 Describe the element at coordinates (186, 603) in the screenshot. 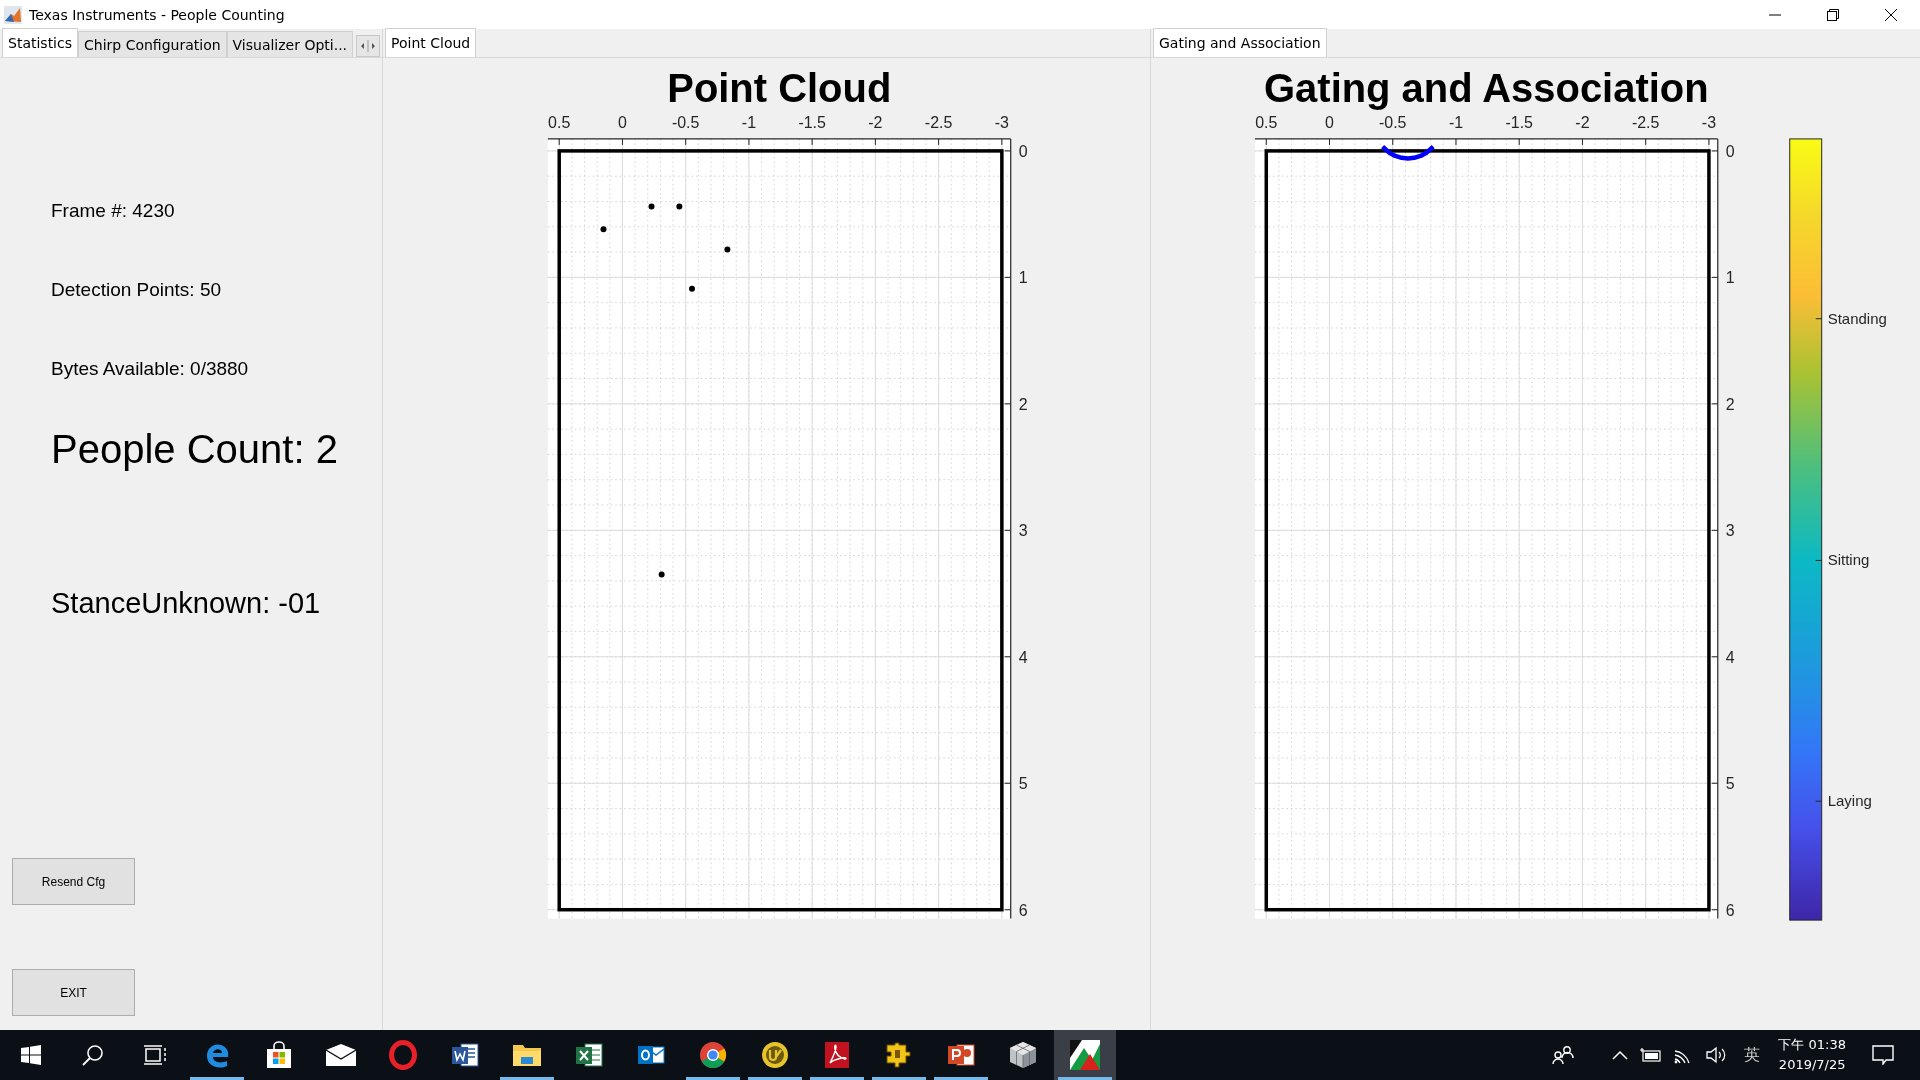

I see `statistic-text: StanceUnknown: -01` at that location.